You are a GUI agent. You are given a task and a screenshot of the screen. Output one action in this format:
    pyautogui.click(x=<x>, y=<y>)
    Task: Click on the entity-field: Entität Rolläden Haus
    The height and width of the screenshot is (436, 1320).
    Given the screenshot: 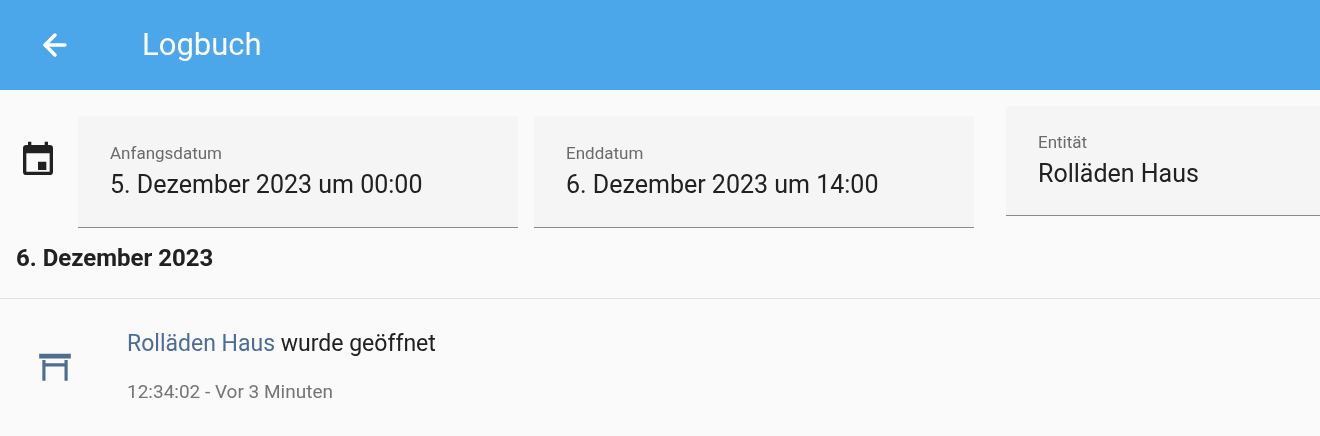 What is the action you would take?
    pyautogui.click(x=1163, y=161)
    